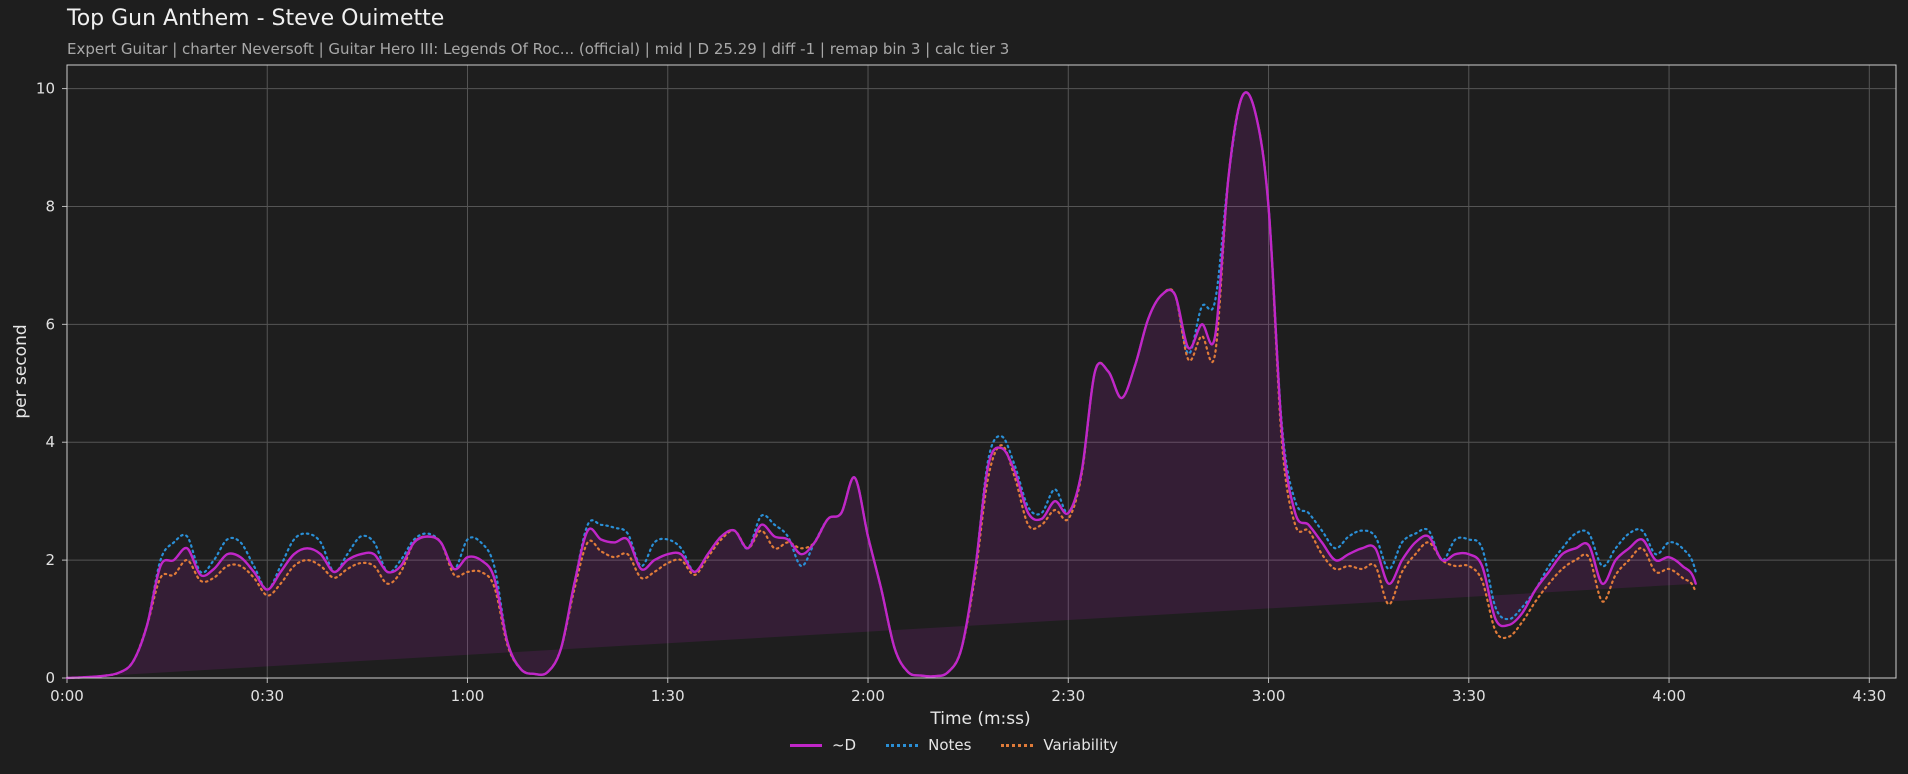  What do you see at coordinates (902, 745) in the screenshot?
I see `legend-swatch-notes` at bounding box center [902, 745].